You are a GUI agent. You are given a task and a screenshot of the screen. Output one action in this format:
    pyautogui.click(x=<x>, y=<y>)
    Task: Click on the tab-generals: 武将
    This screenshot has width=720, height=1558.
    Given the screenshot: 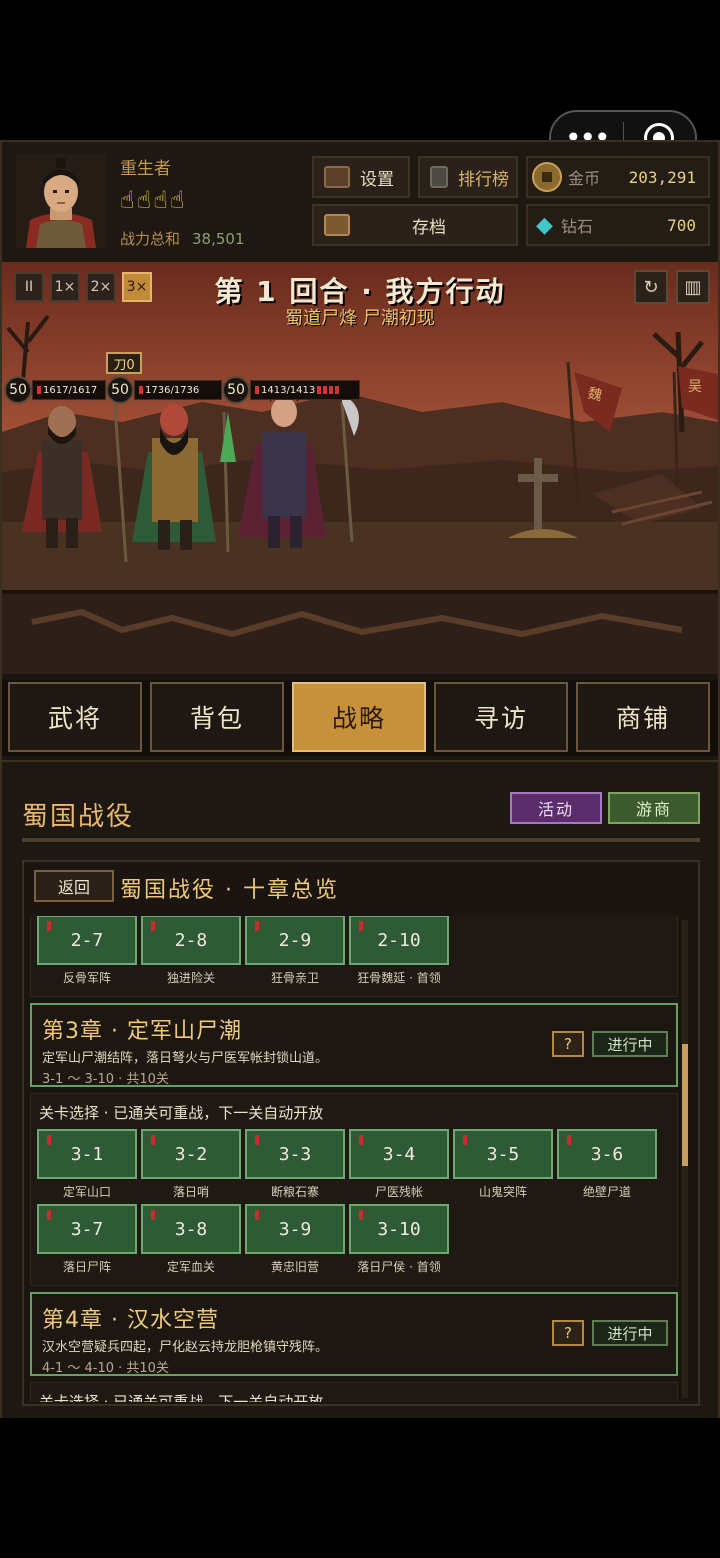 What is the action you would take?
    pyautogui.click(x=75, y=717)
    